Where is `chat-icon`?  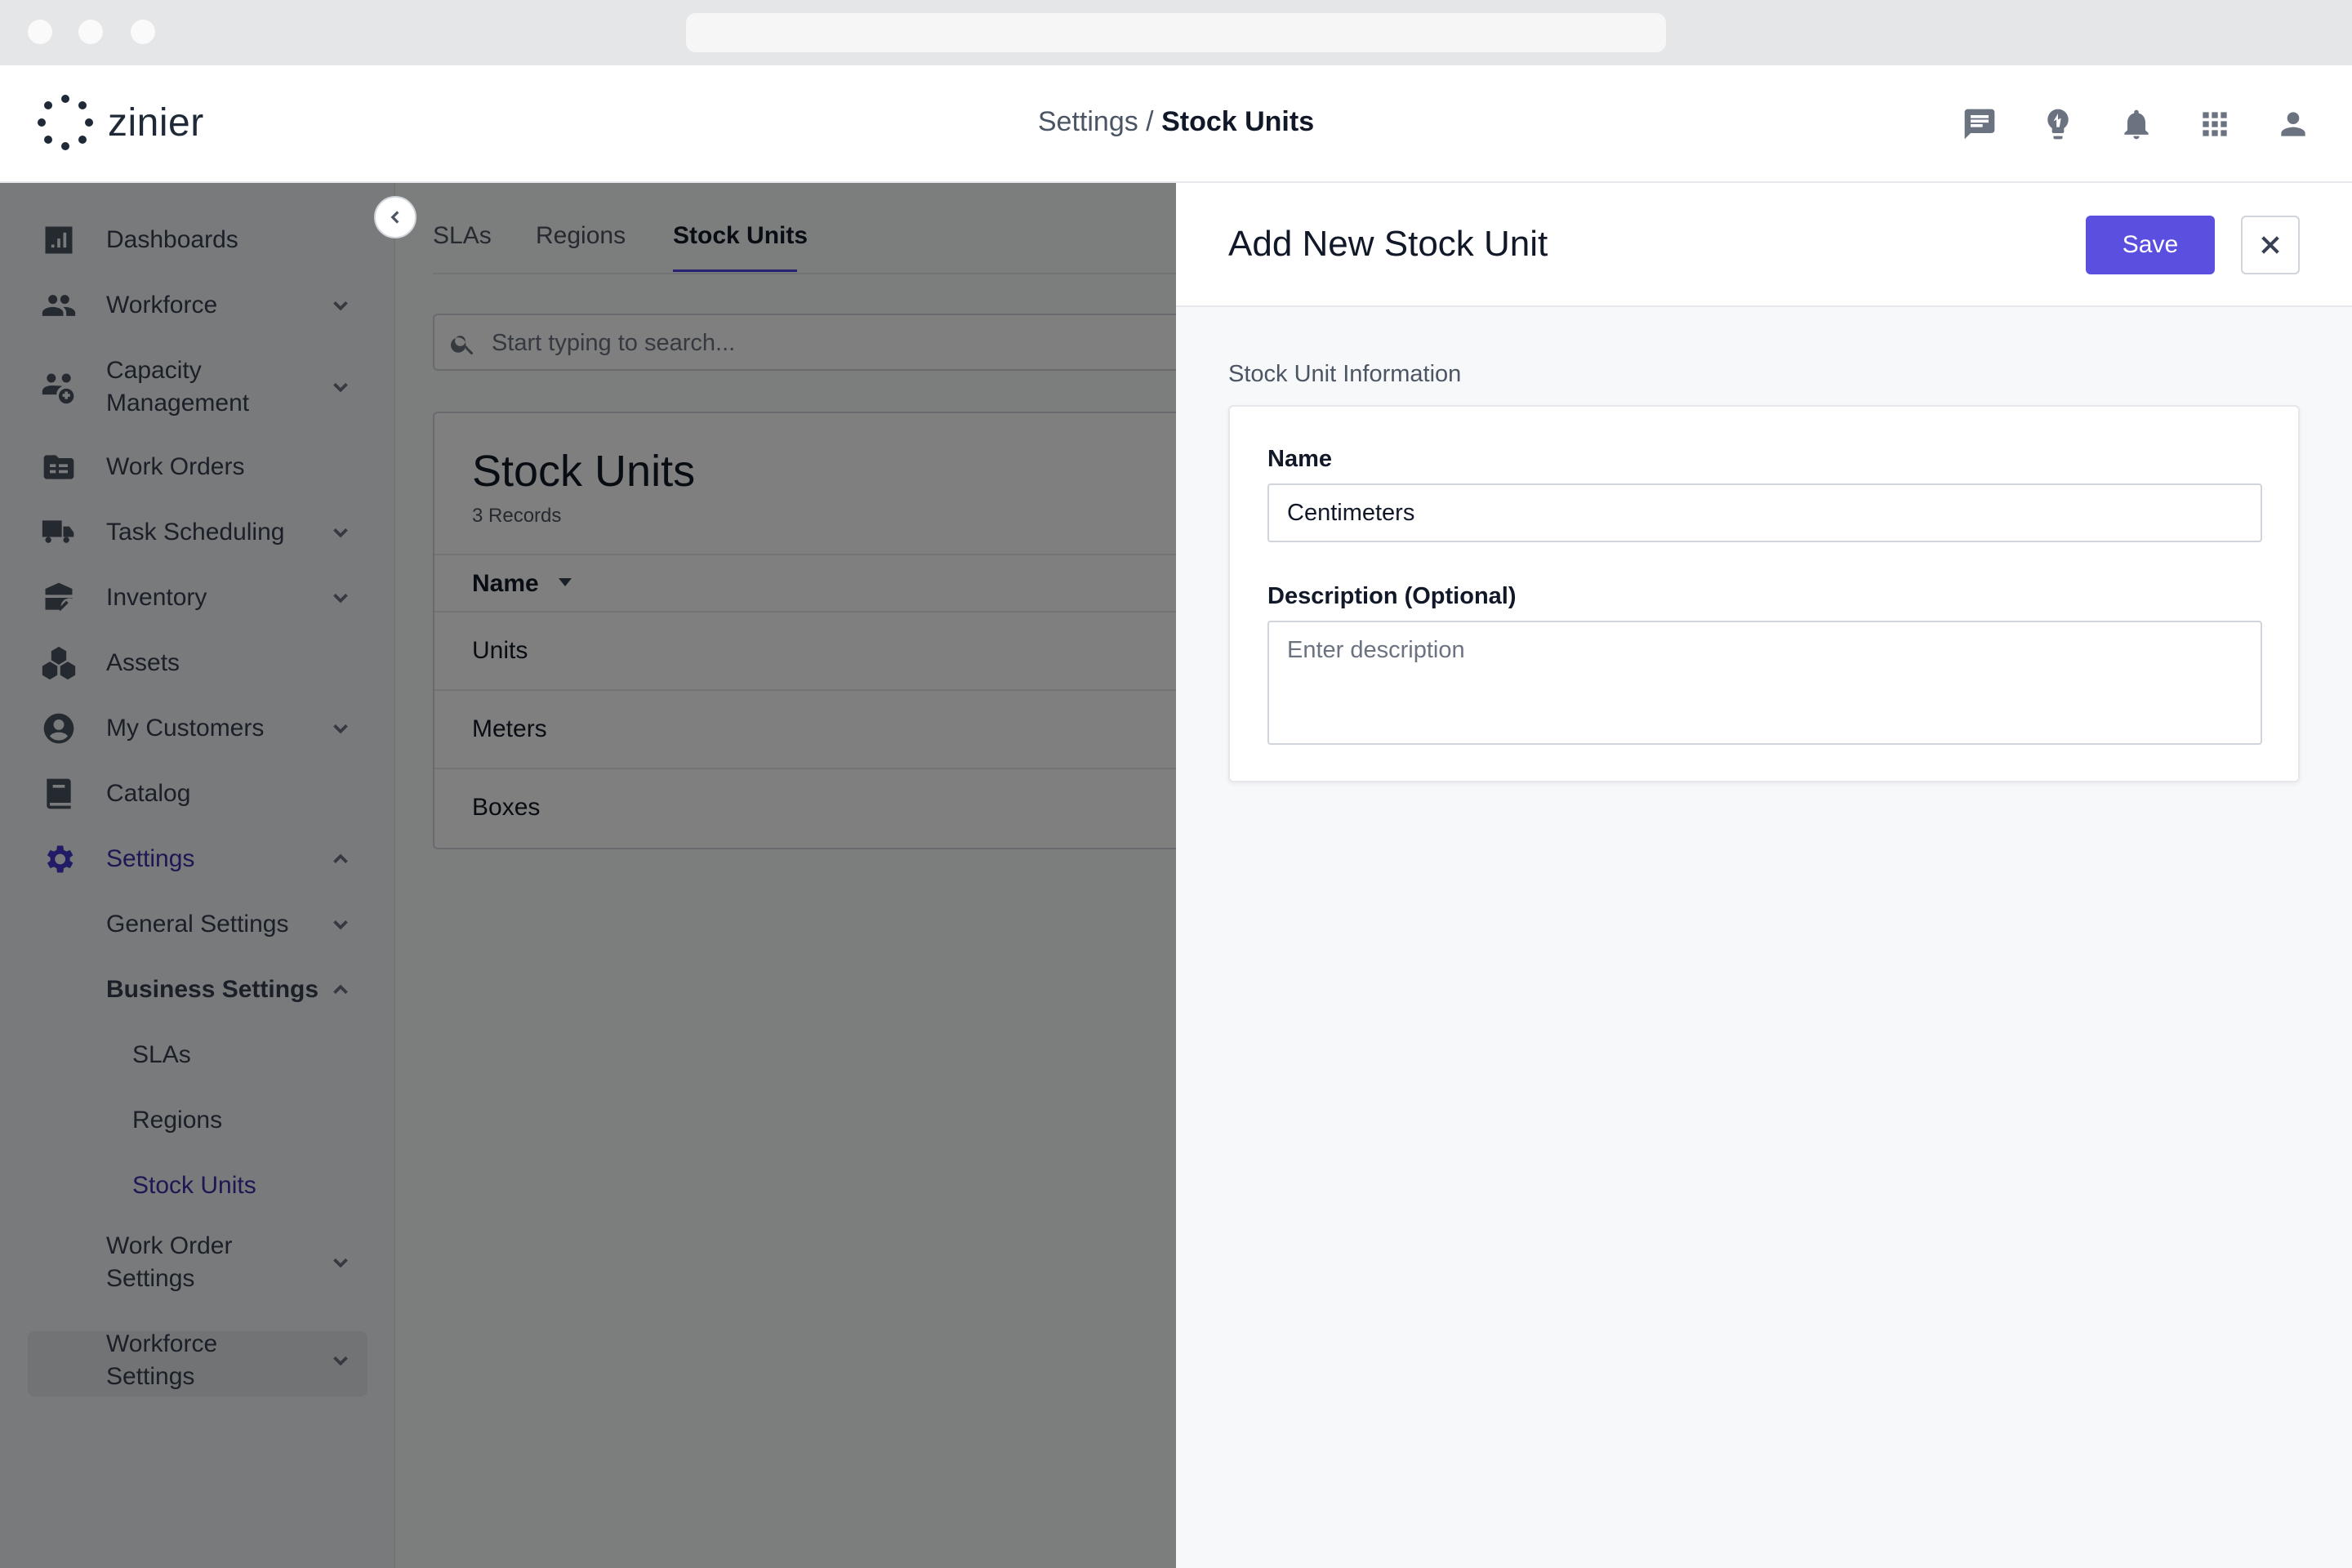
chat-icon is located at coordinates (1979, 124).